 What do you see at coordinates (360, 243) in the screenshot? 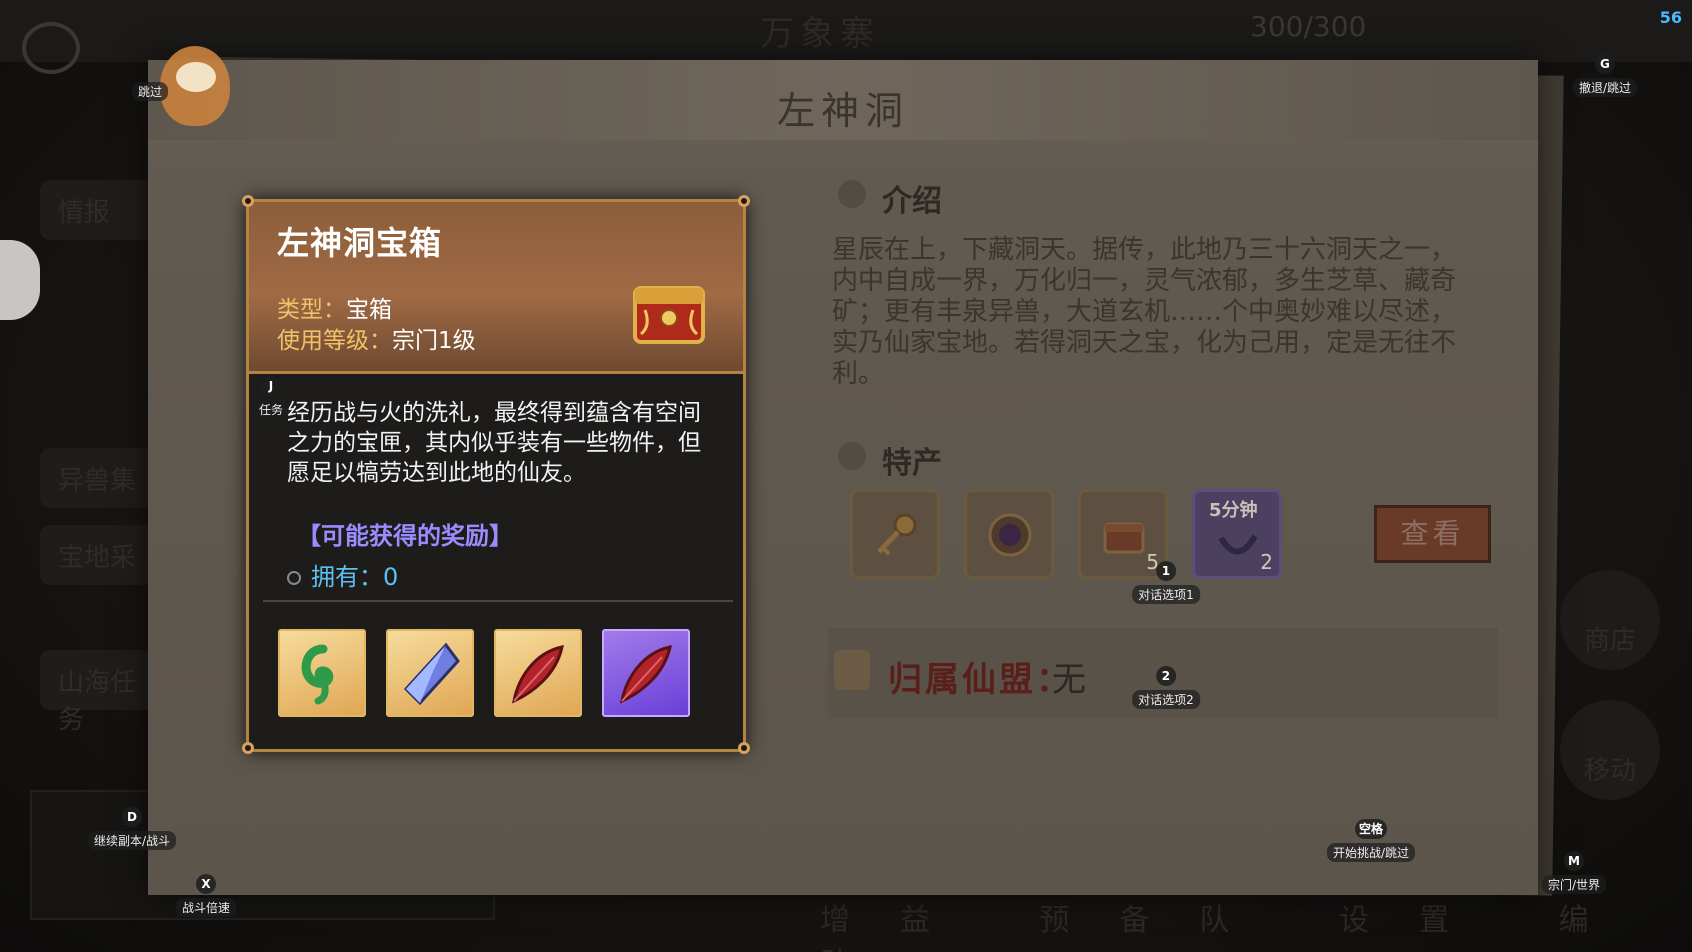
I see `item-title: 左神洞宝箱` at bounding box center [360, 243].